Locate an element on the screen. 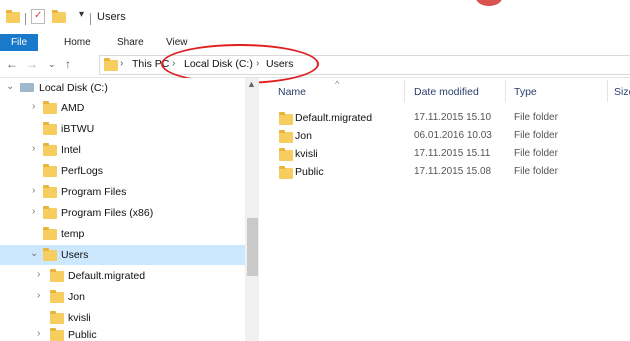  tree-item-label: kvisli is located at coordinates (79, 318).